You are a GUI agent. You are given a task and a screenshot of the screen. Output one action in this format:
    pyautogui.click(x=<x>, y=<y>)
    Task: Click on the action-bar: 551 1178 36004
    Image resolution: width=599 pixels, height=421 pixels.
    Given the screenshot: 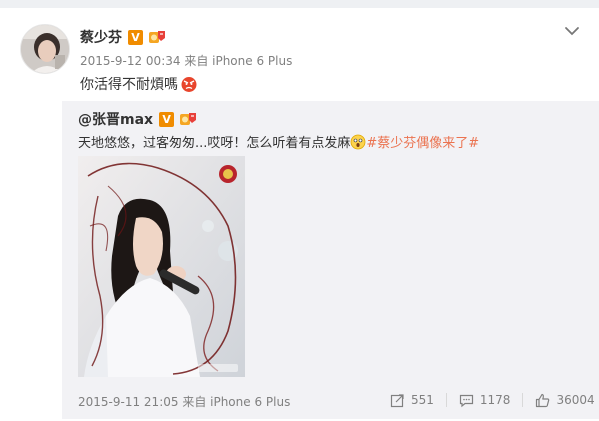 What is the action you would take?
    pyautogui.click(x=492, y=400)
    